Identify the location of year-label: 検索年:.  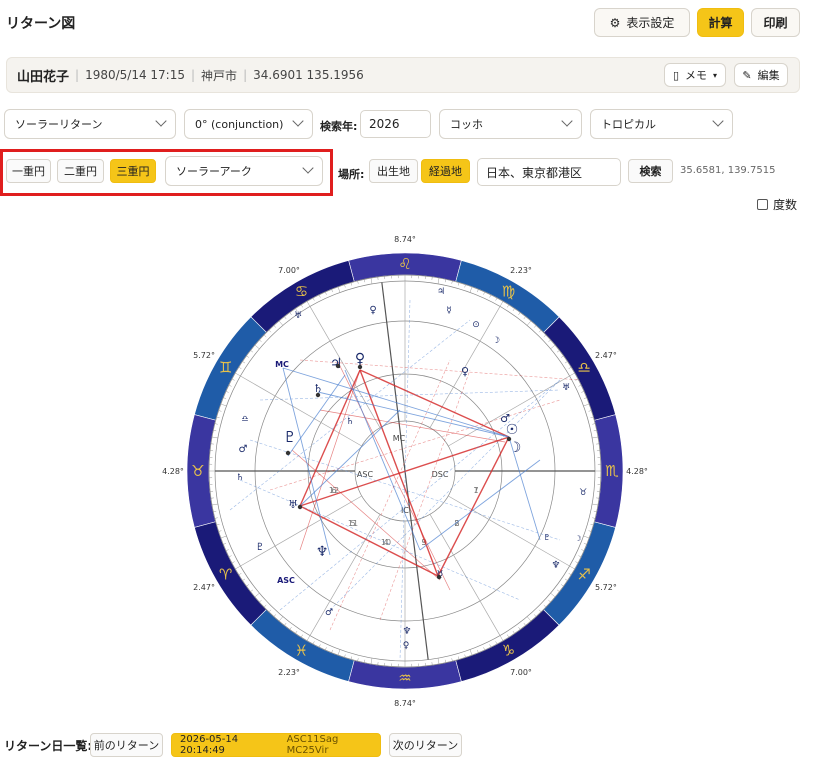
(339, 126).